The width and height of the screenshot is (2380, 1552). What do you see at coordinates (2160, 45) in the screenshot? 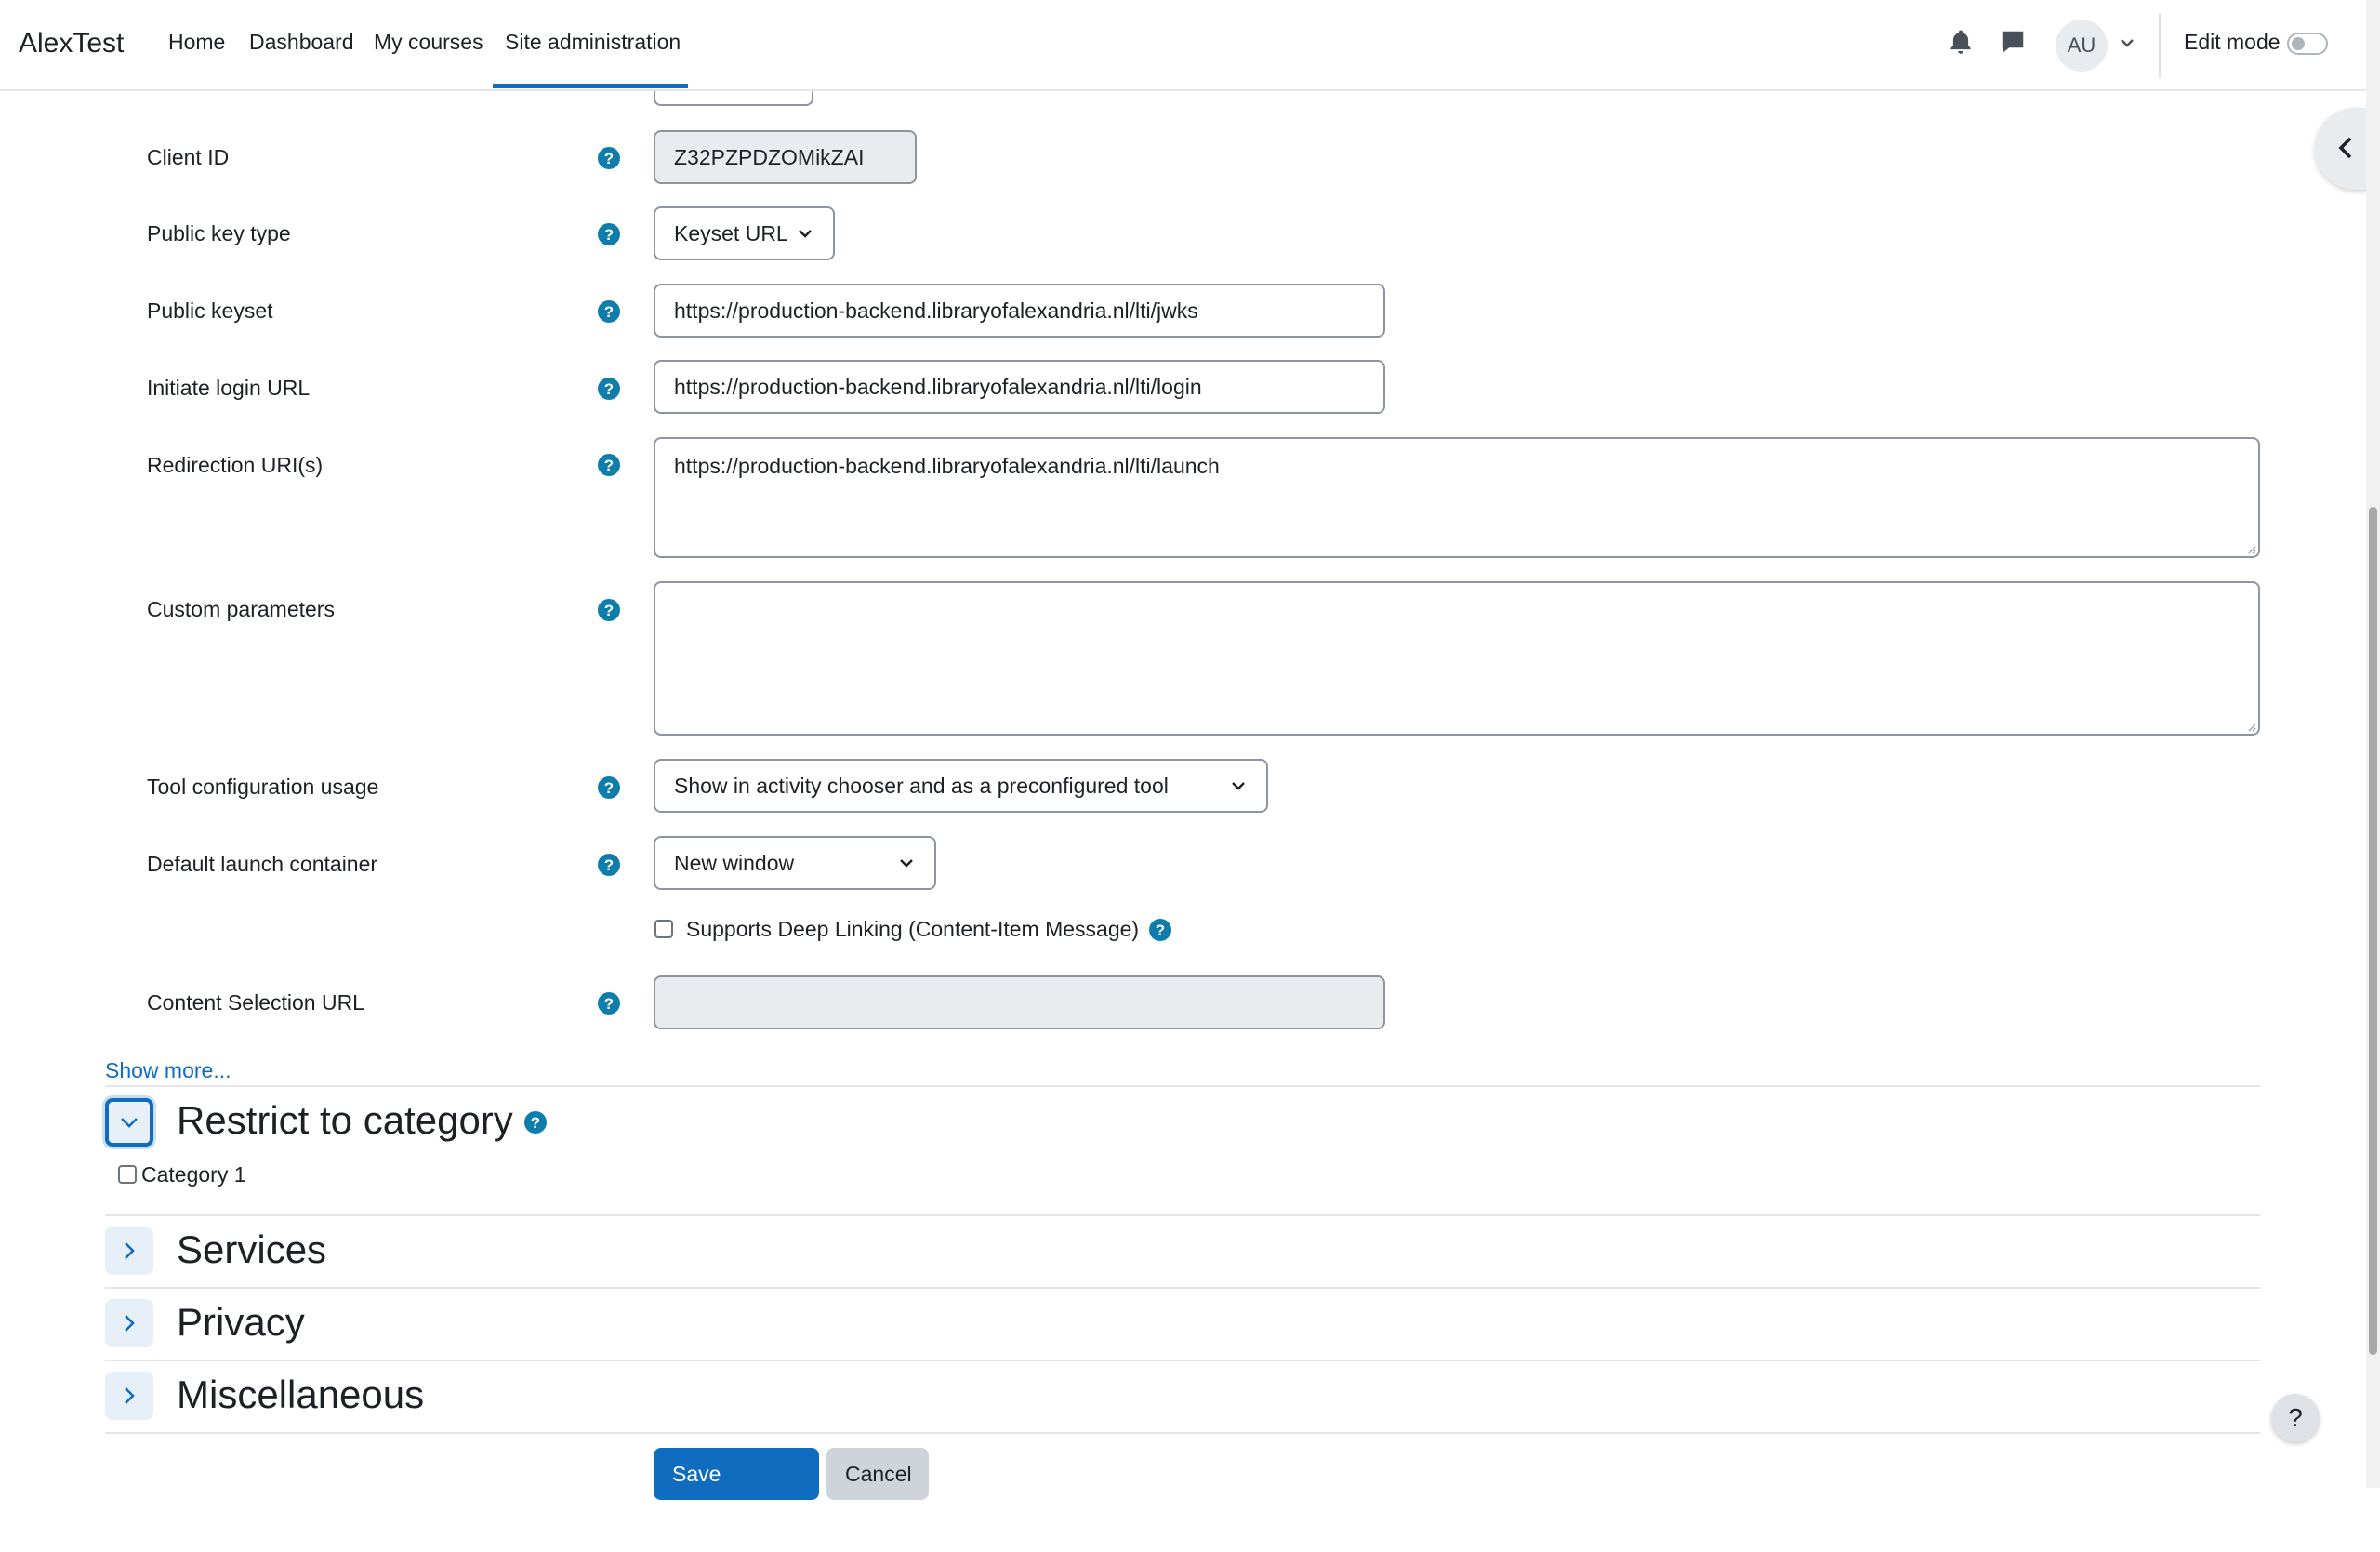
I see `navbar-divider` at bounding box center [2160, 45].